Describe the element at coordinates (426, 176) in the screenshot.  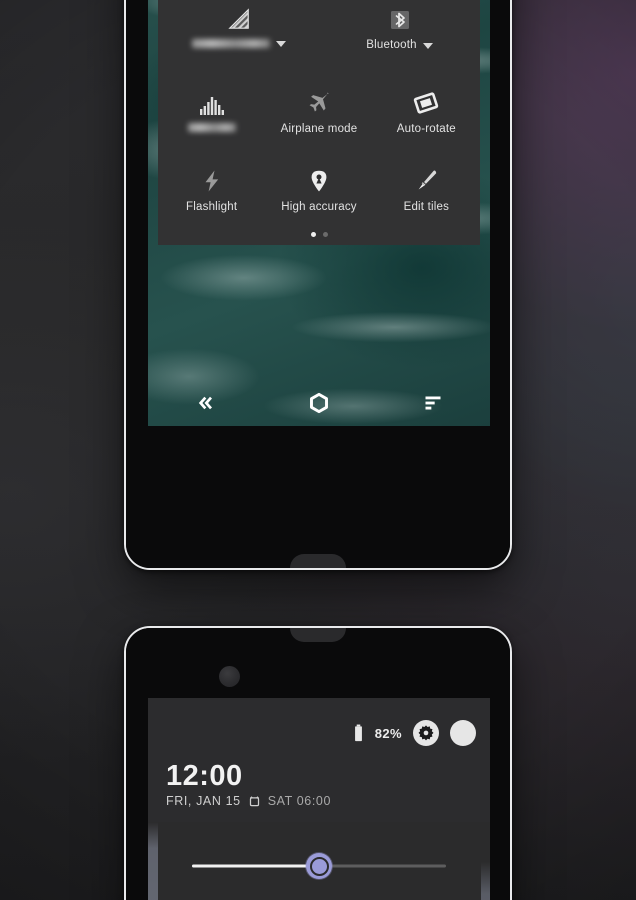
I see `paintbrush-icon` at that location.